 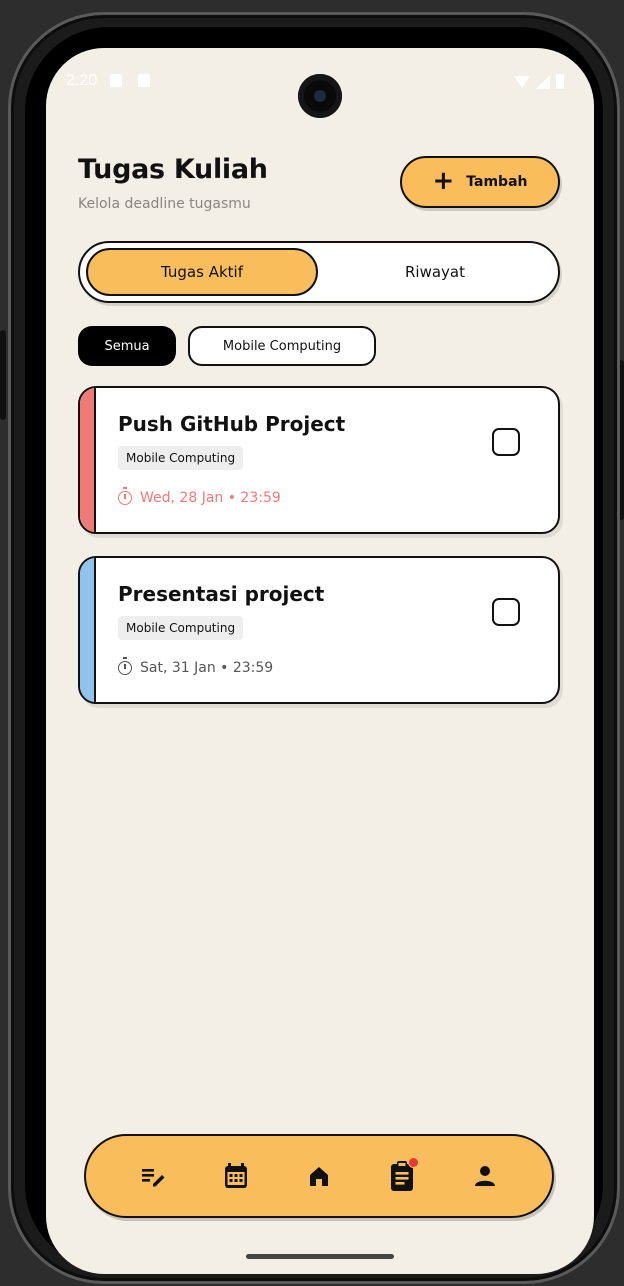 I want to click on page-title: Tugas Kuliah, so click(x=173, y=169).